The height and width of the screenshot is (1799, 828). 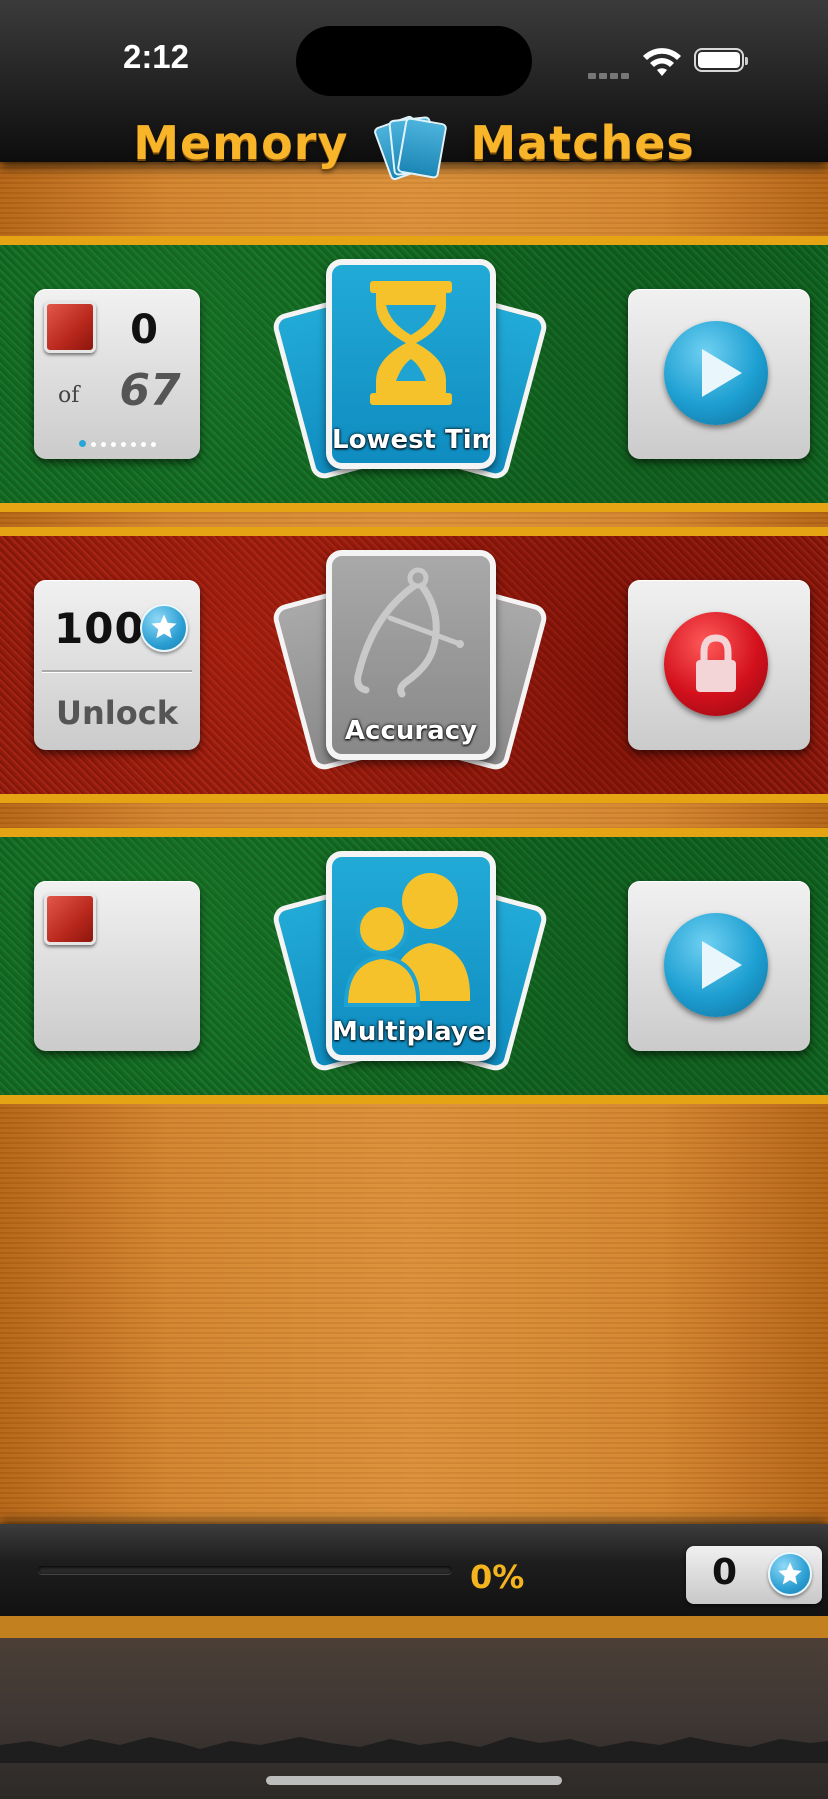 I want to click on status-time: 2:12, so click(x=156, y=56).